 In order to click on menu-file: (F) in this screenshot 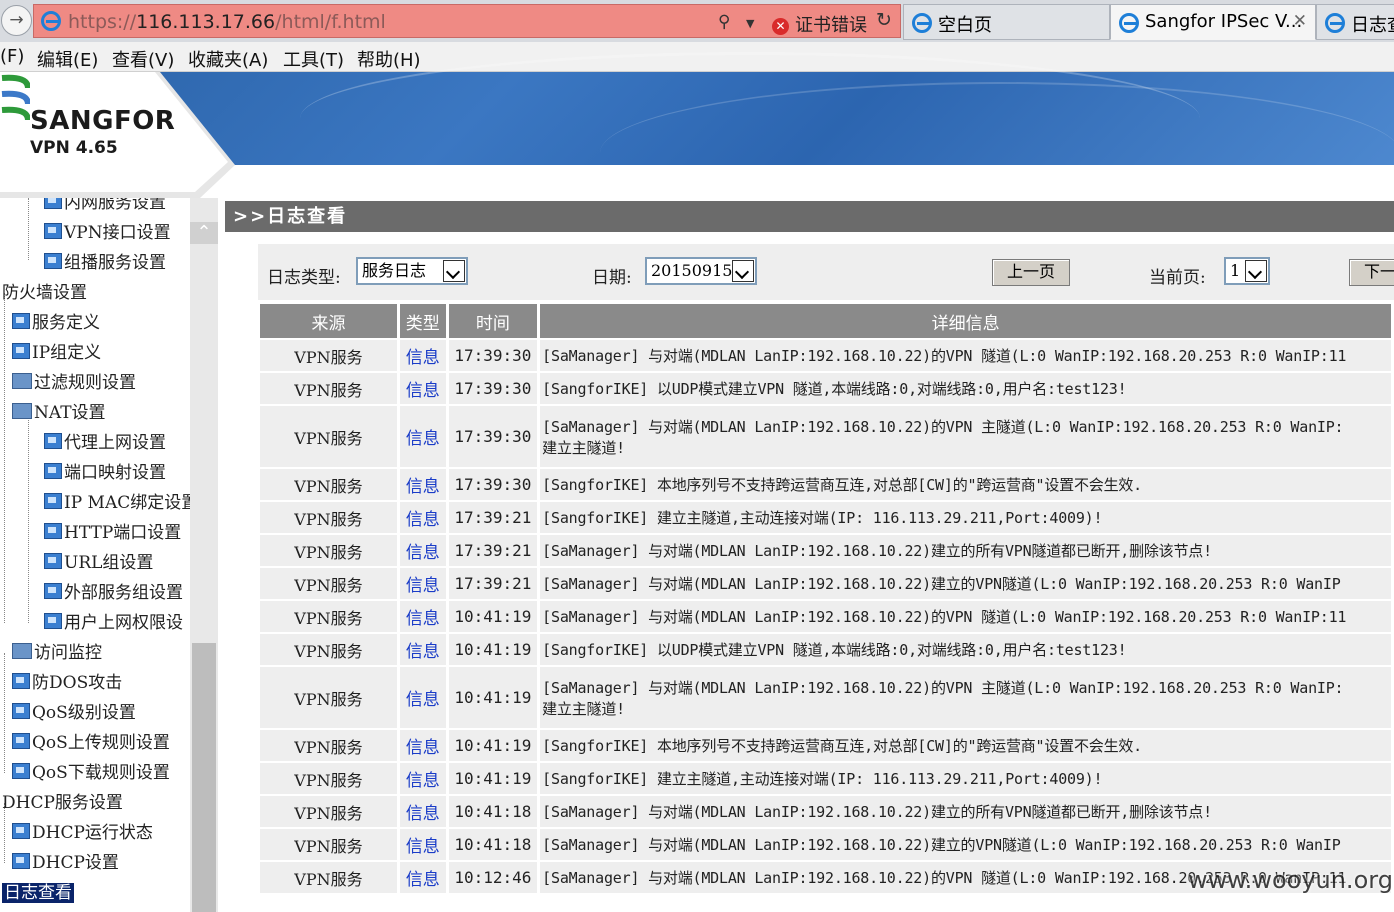, I will do `click(12, 56)`.